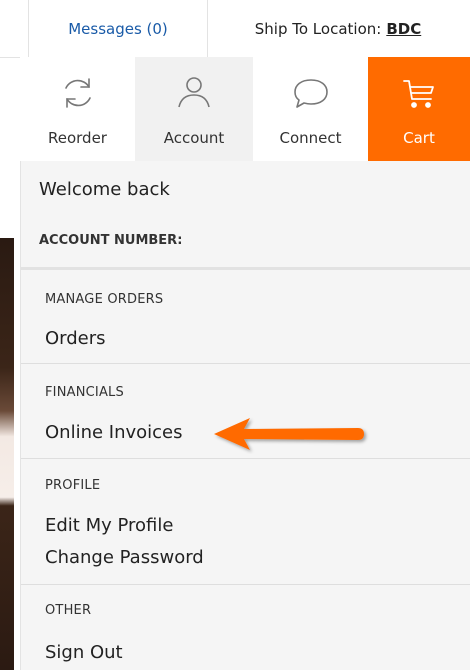  I want to click on cart-label: Cart, so click(419, 138).